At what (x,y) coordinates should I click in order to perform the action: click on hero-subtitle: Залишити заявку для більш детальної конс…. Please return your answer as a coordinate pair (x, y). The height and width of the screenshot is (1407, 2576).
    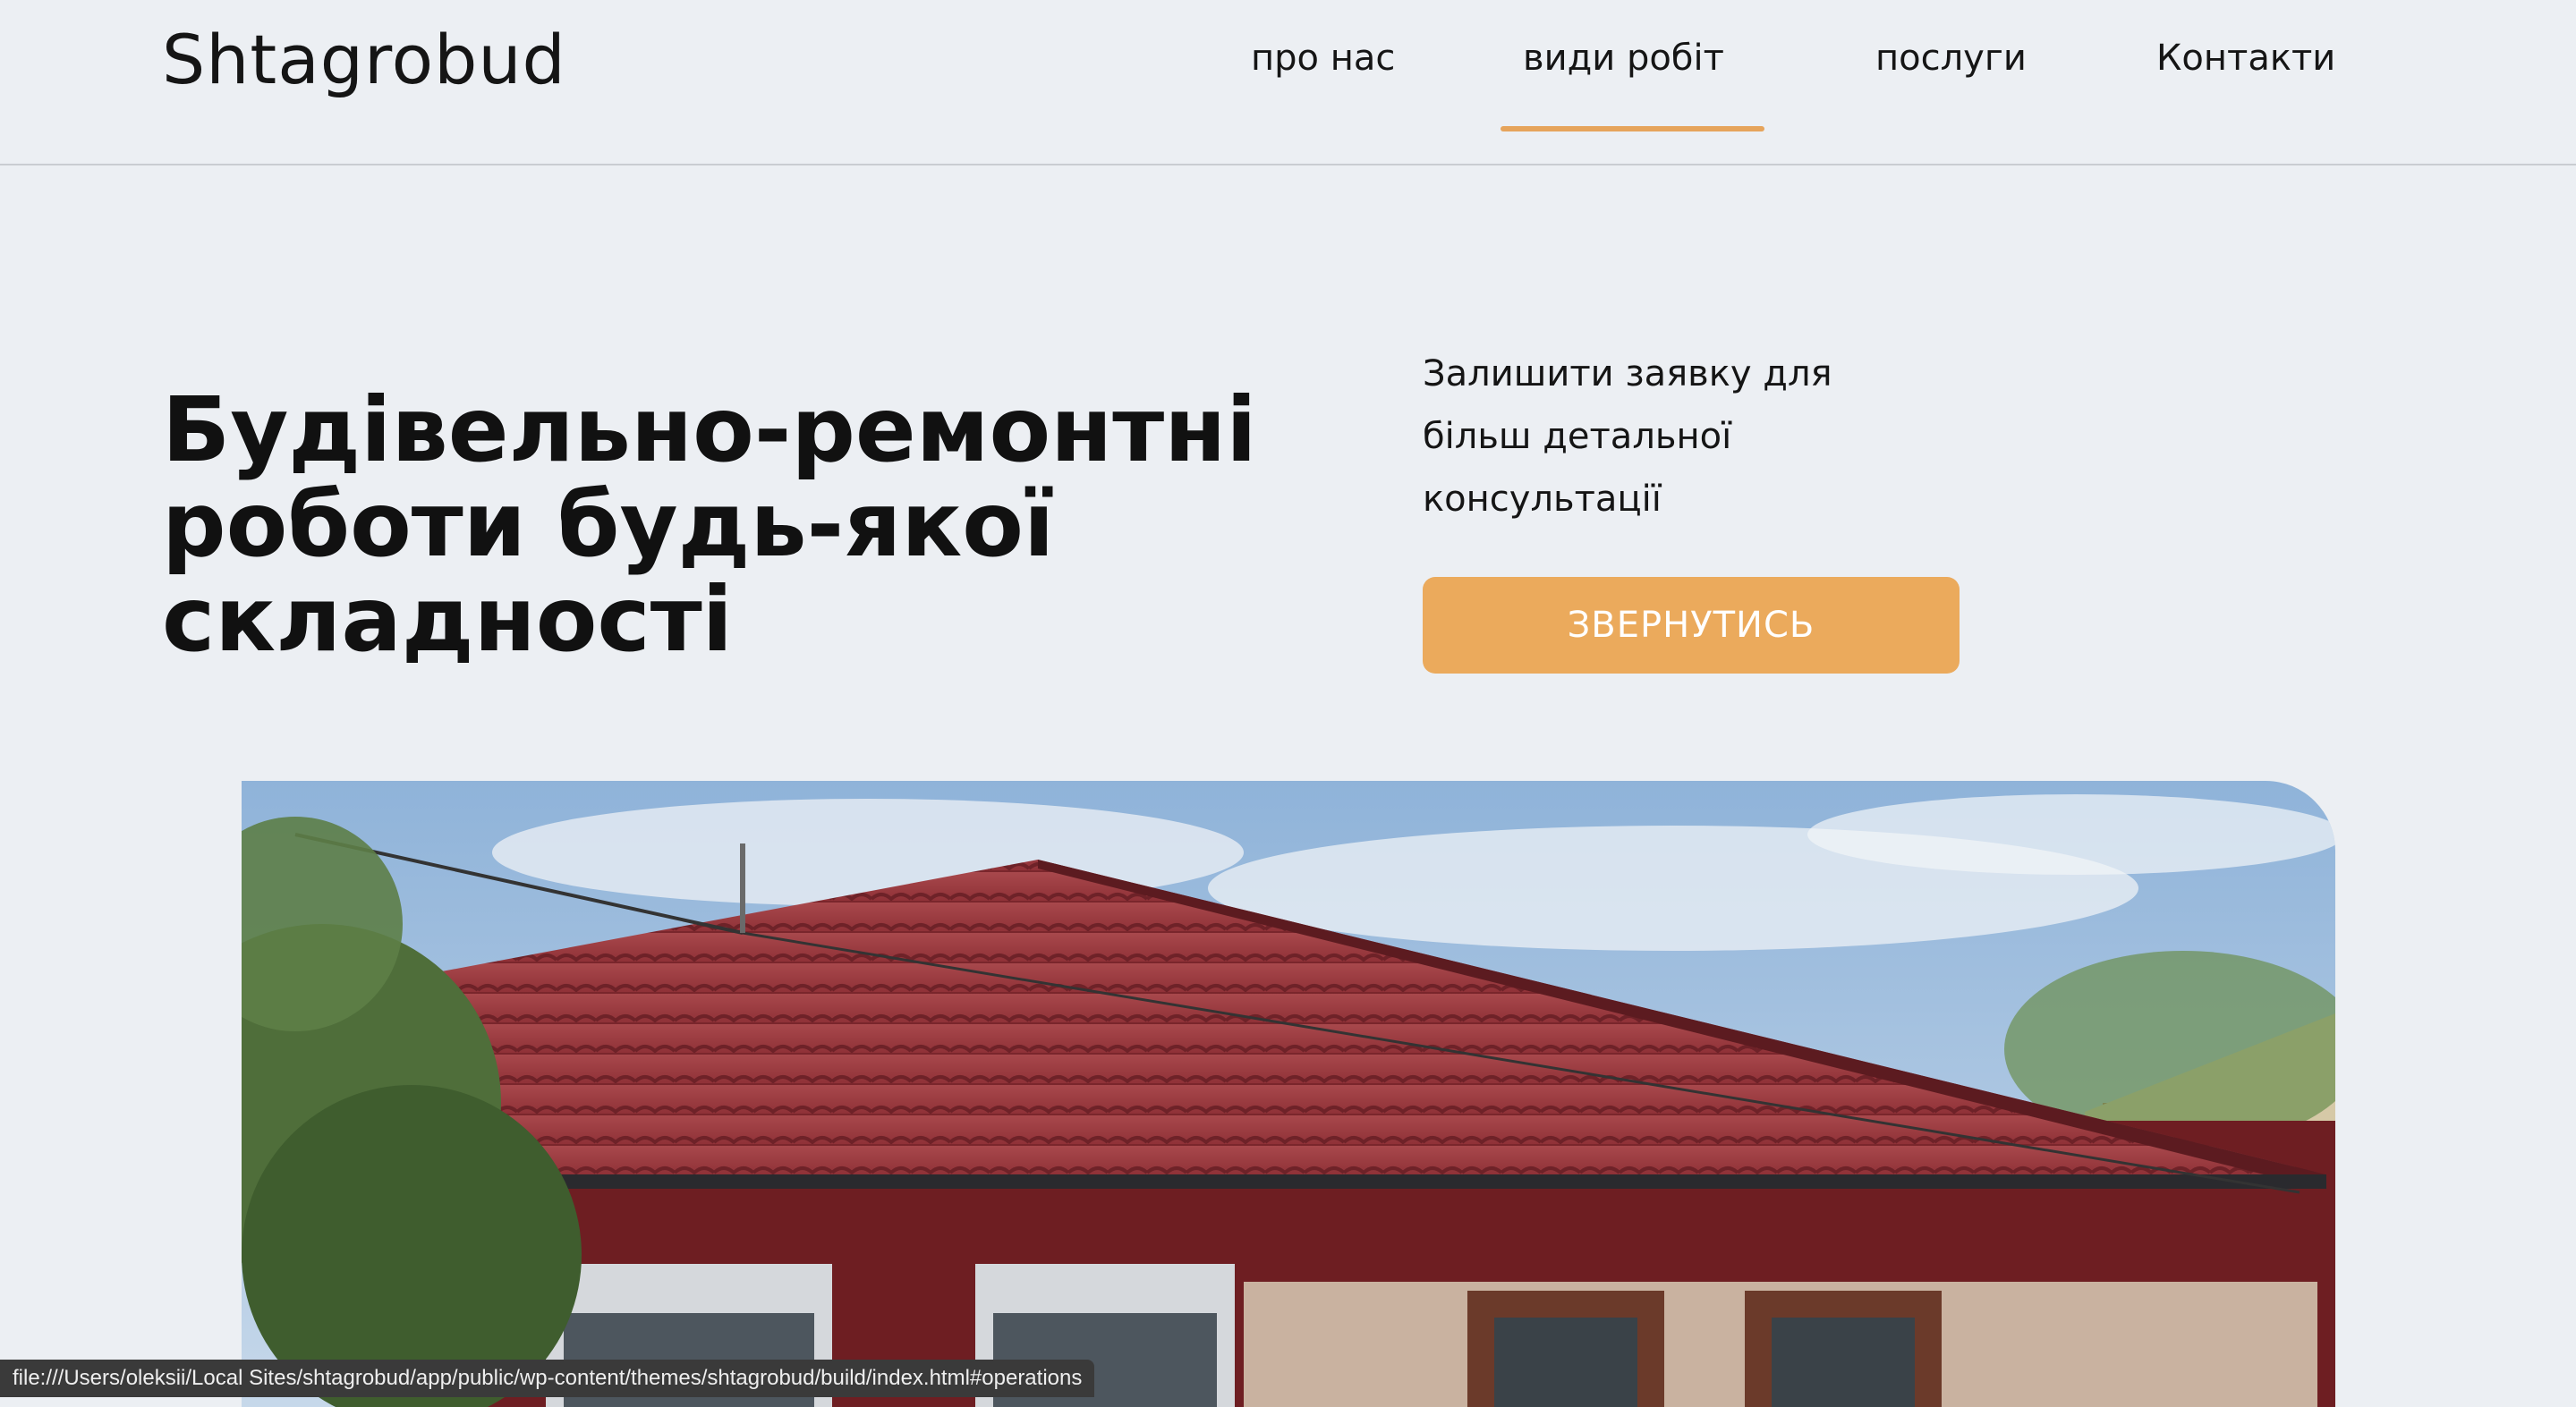
    Looking at the image, I should click on (1627, 436).